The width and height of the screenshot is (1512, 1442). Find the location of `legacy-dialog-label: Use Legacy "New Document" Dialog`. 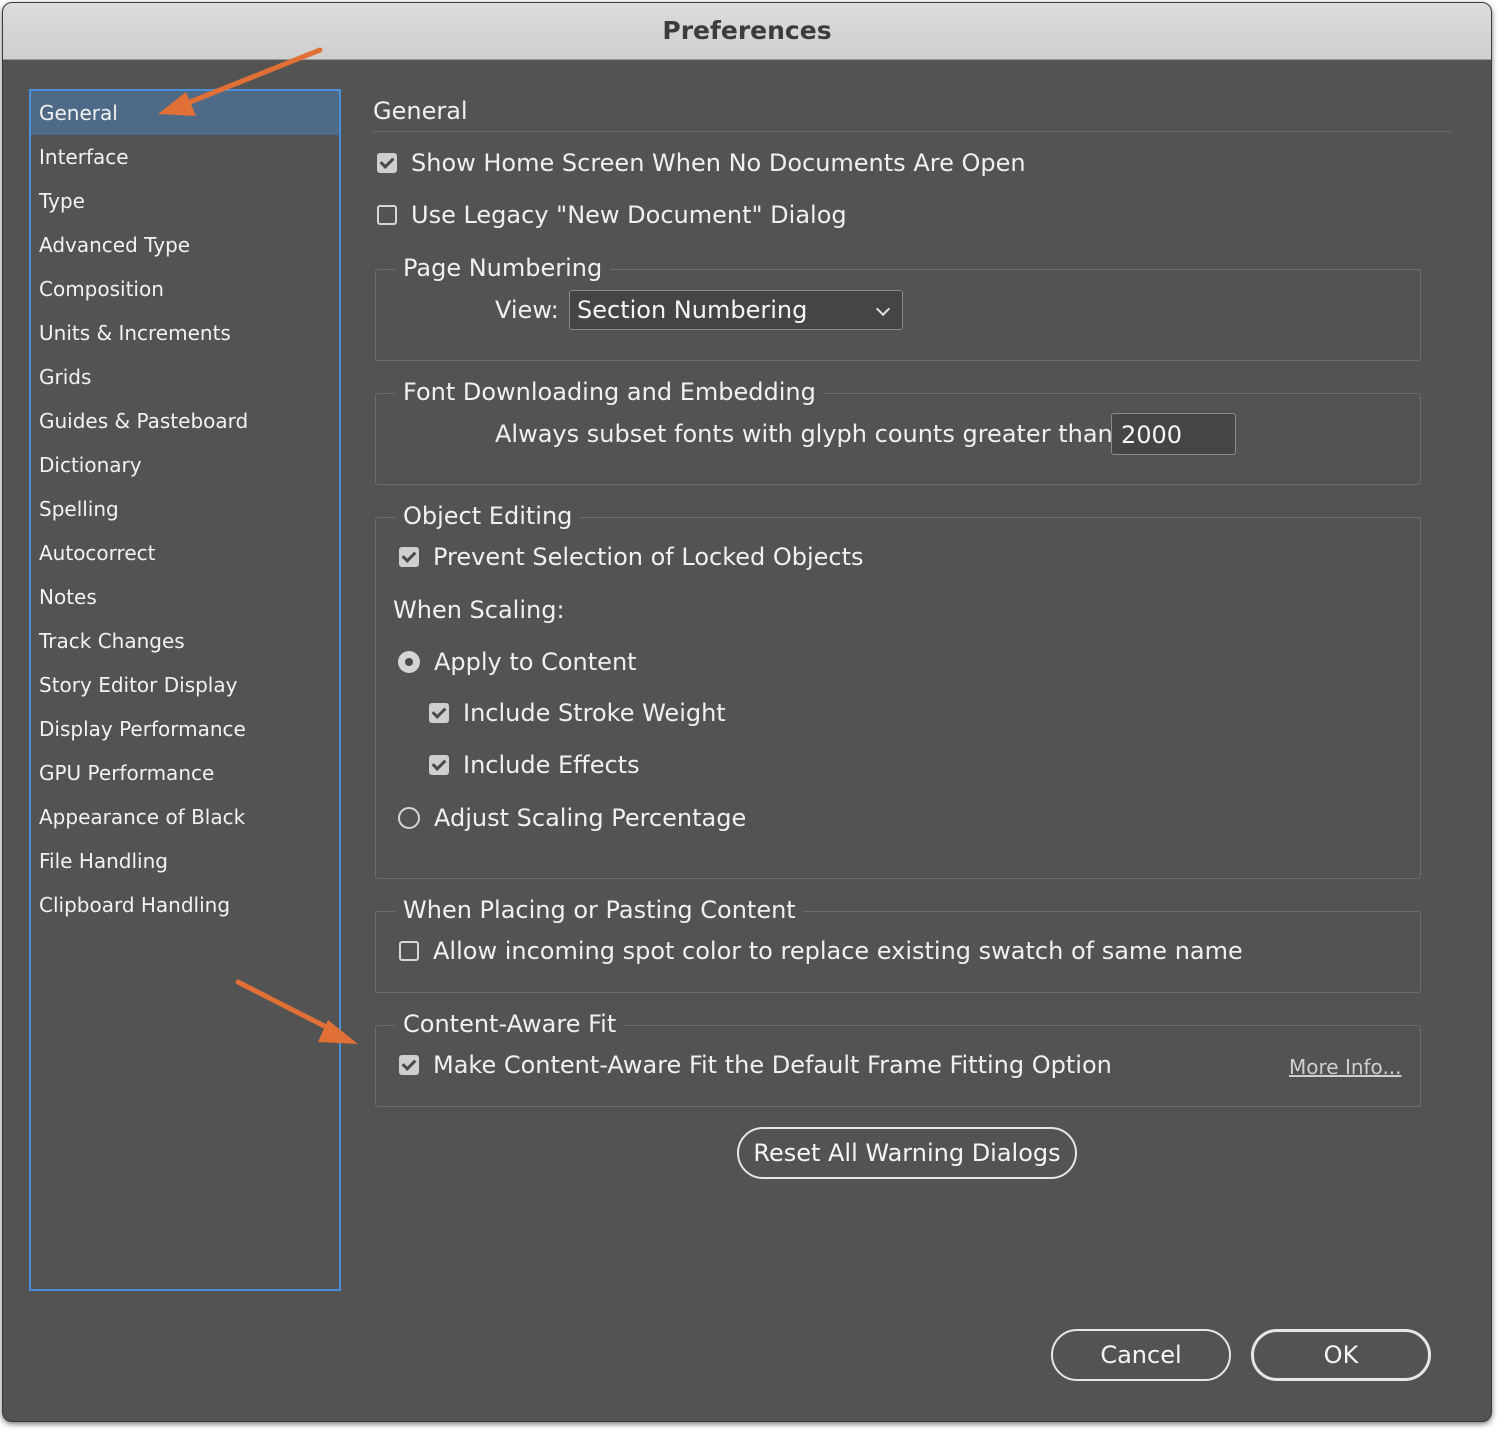

legacy-dialog-label: Use Legacy "New Document" Dialog is located at coordinates (629, 215).